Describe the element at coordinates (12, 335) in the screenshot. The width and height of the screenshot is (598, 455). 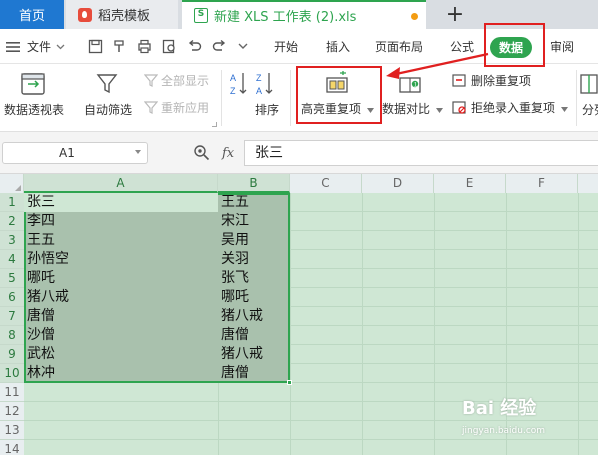
I see `row-header: 8` at that location.